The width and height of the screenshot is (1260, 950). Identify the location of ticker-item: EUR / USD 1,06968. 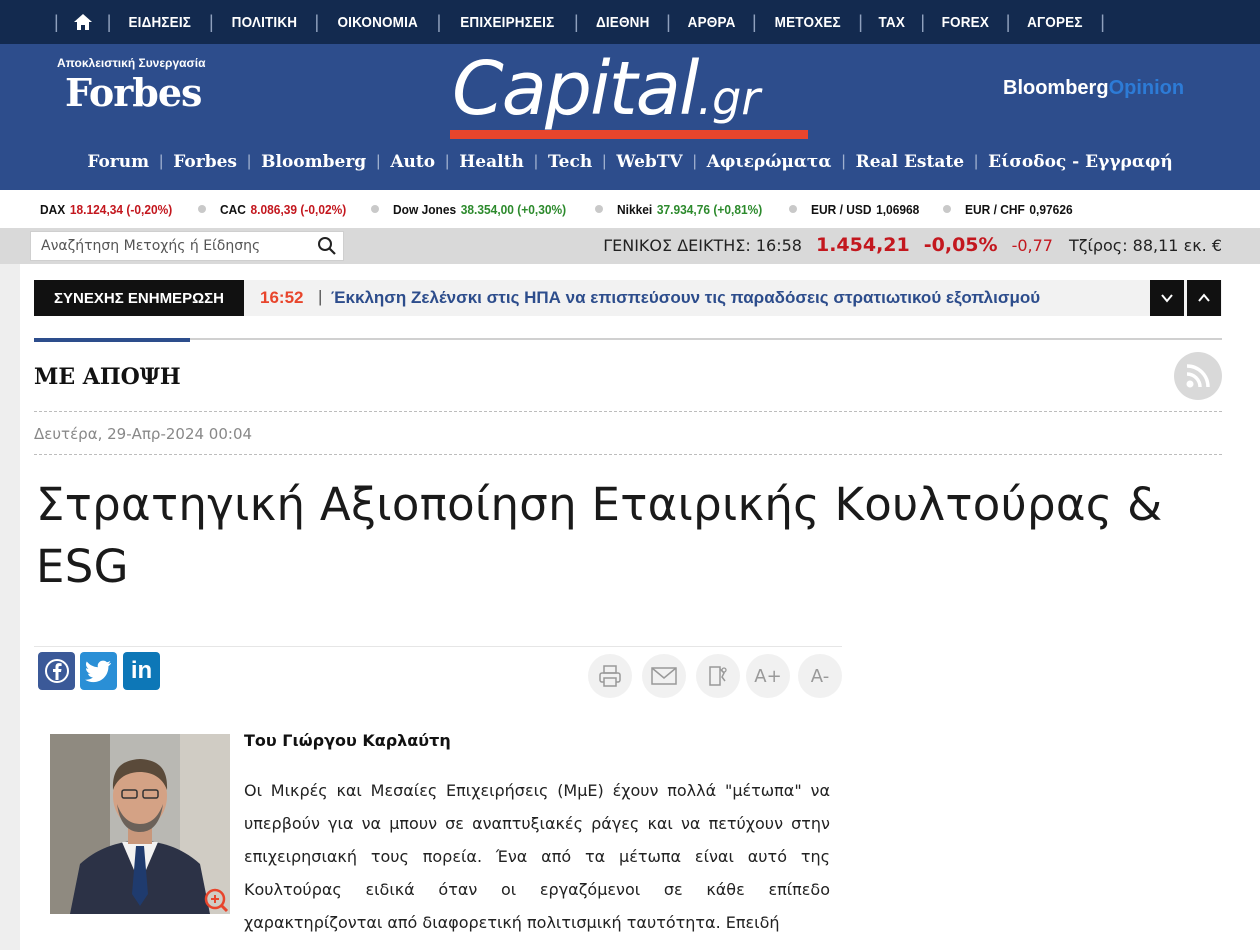
(865, 209).